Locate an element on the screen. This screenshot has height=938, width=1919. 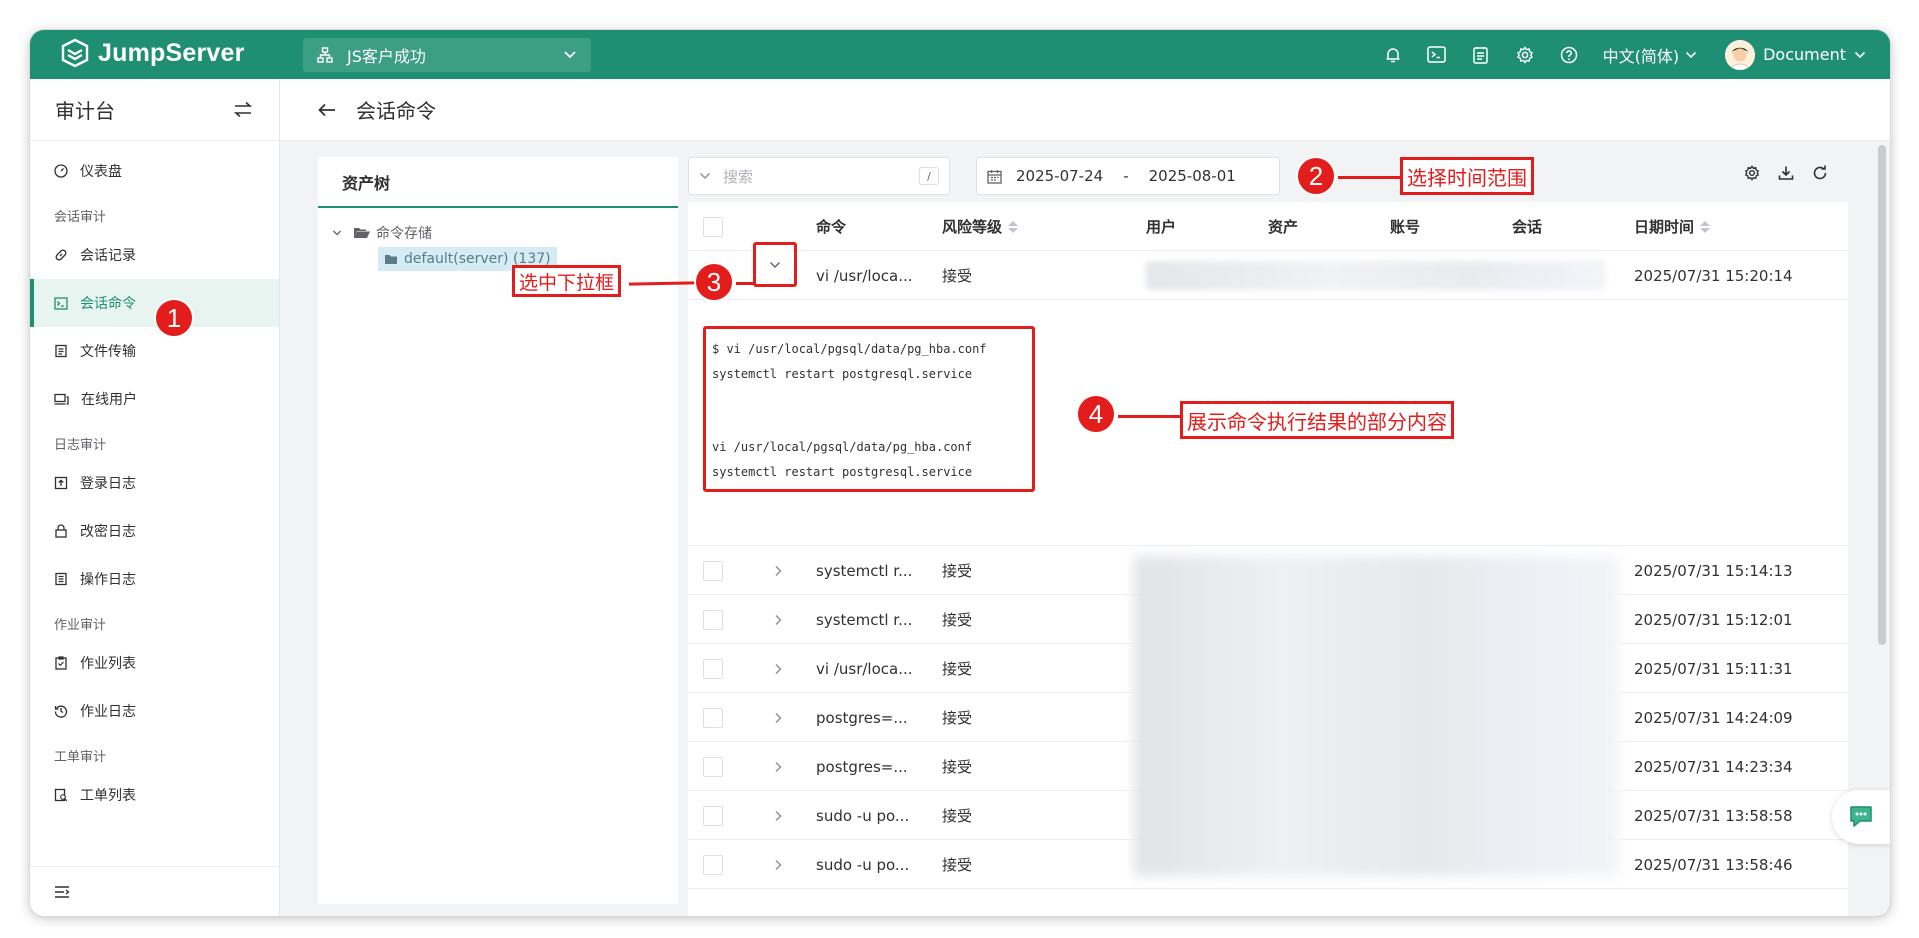
language-label: 中文(简体) is located at coordinates (1641, 56).